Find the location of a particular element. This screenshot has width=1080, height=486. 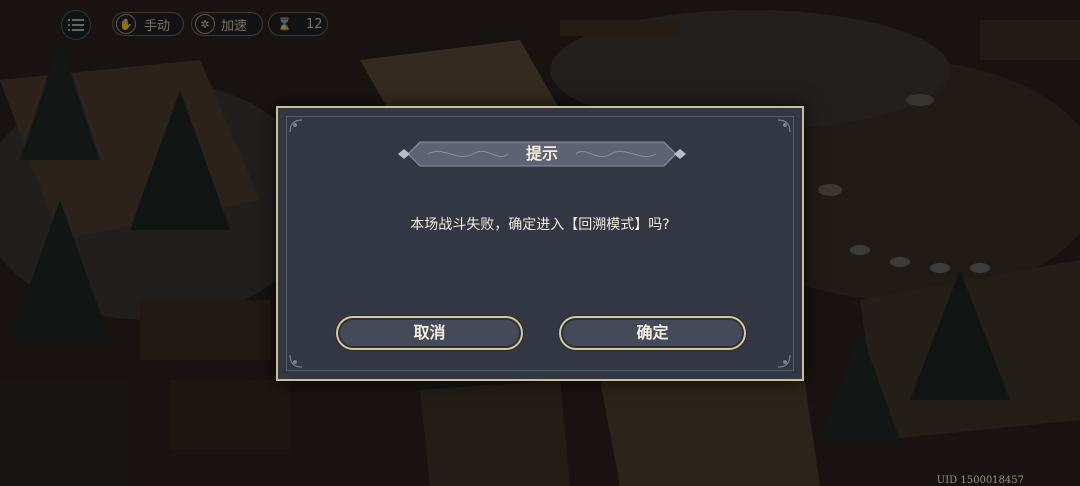

confirm-button: 确定 is located at coordinates (652, 333).